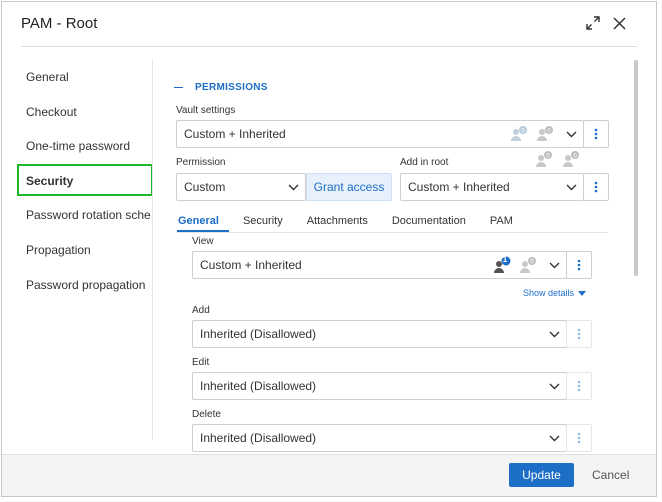 The width and height of the screenshot is (662, 502). I want to click on vault-settings-select: Custom + Inherited 0 0, so click(380, 134).